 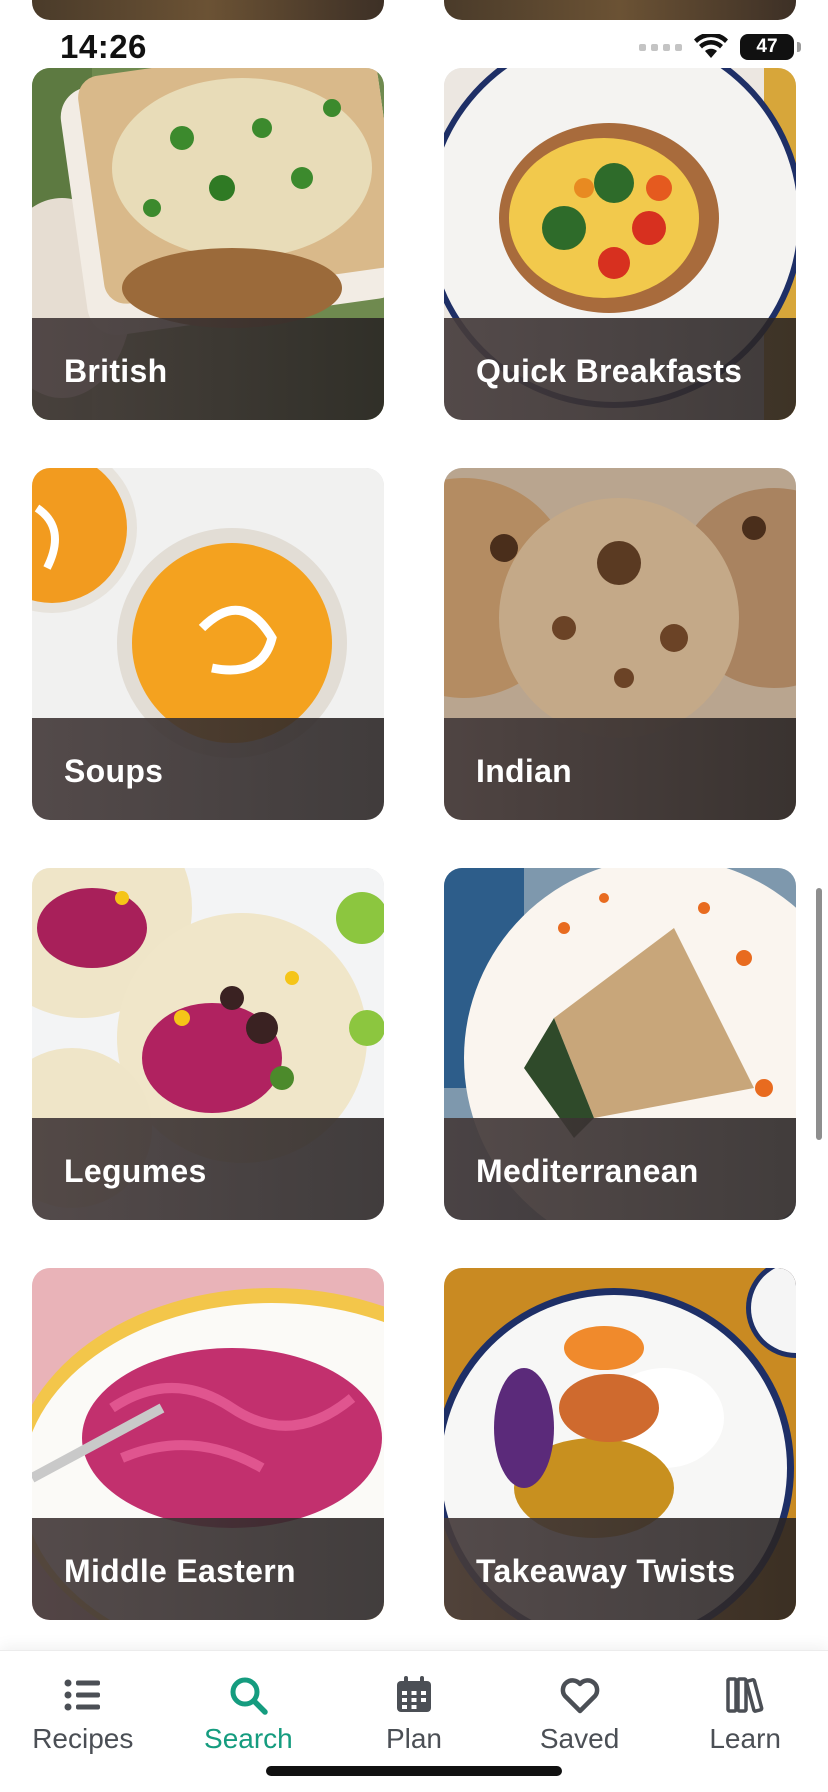 What do you see at coordinates (83, 1714) in the screenshot?
I see `tab-recipes: Recipes` at bounding box center [83, 1714].